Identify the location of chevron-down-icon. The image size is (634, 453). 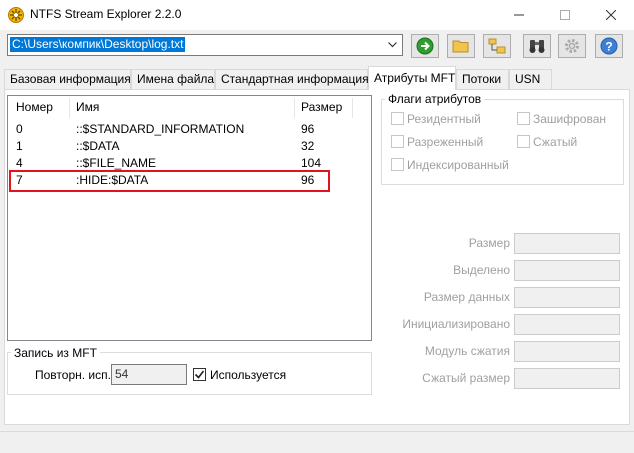
(392, 45).